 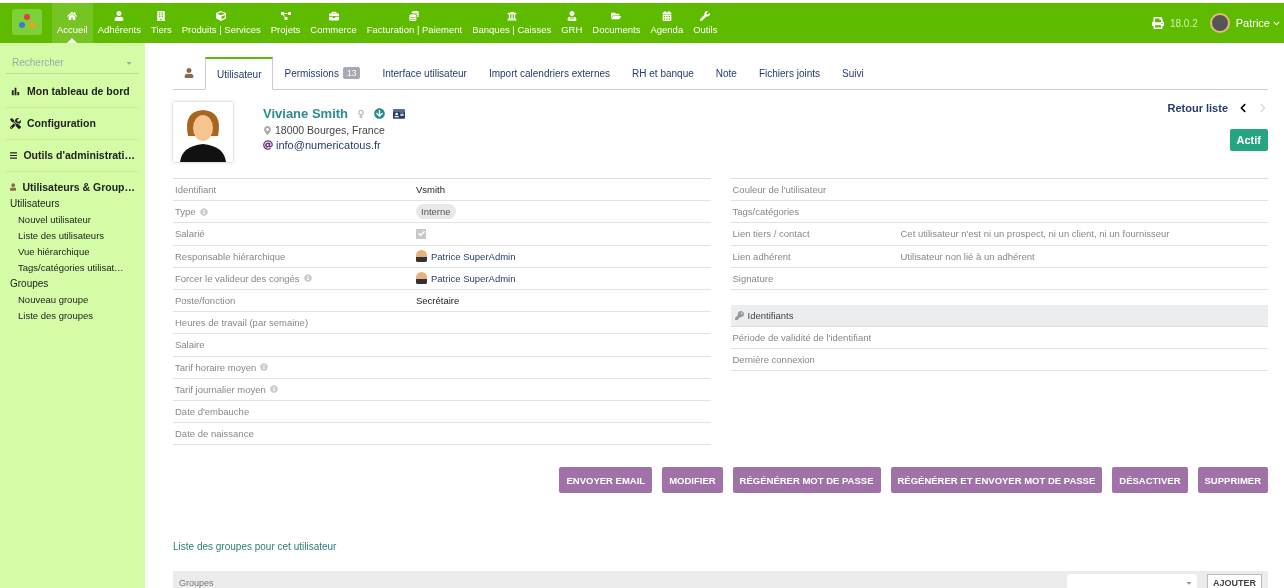 What do you see at coordinates (242, 323) in the screenshot?
I see `field-label: Heures de travail (par semaine)` at bounding box center [242, 323].